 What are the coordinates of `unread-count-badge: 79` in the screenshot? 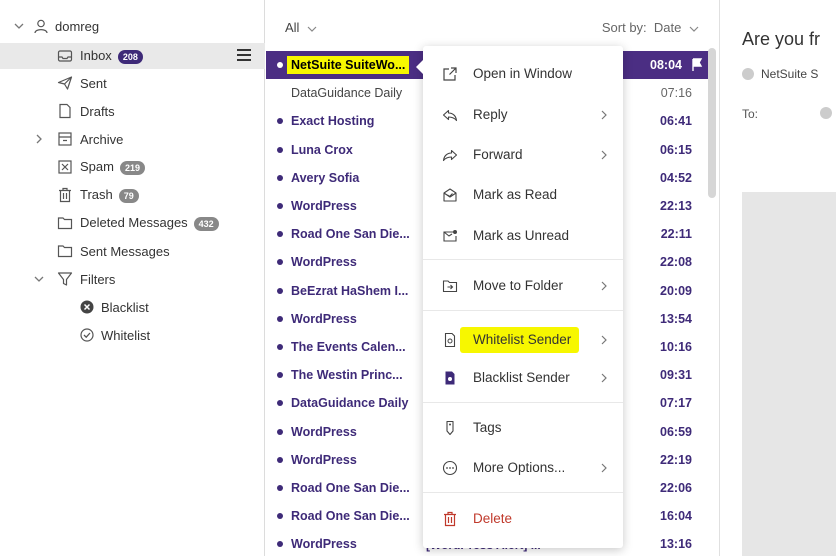 It's located at (128, 195).